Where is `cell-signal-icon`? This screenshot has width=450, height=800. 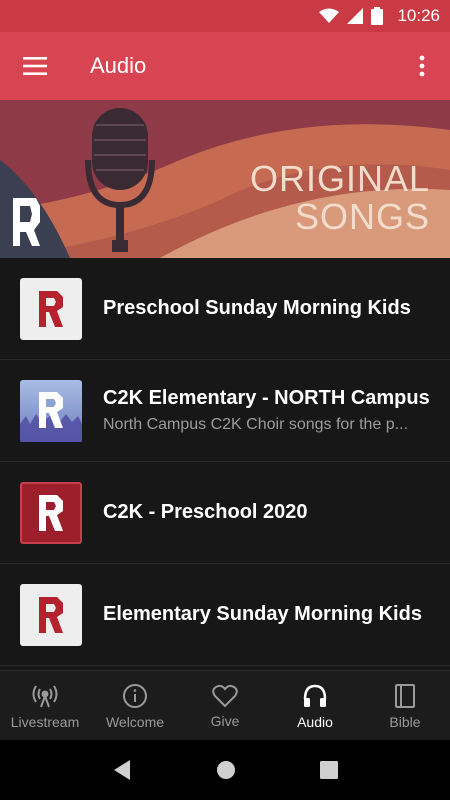 cell-signal-icon is located at coordinates (355, 16).